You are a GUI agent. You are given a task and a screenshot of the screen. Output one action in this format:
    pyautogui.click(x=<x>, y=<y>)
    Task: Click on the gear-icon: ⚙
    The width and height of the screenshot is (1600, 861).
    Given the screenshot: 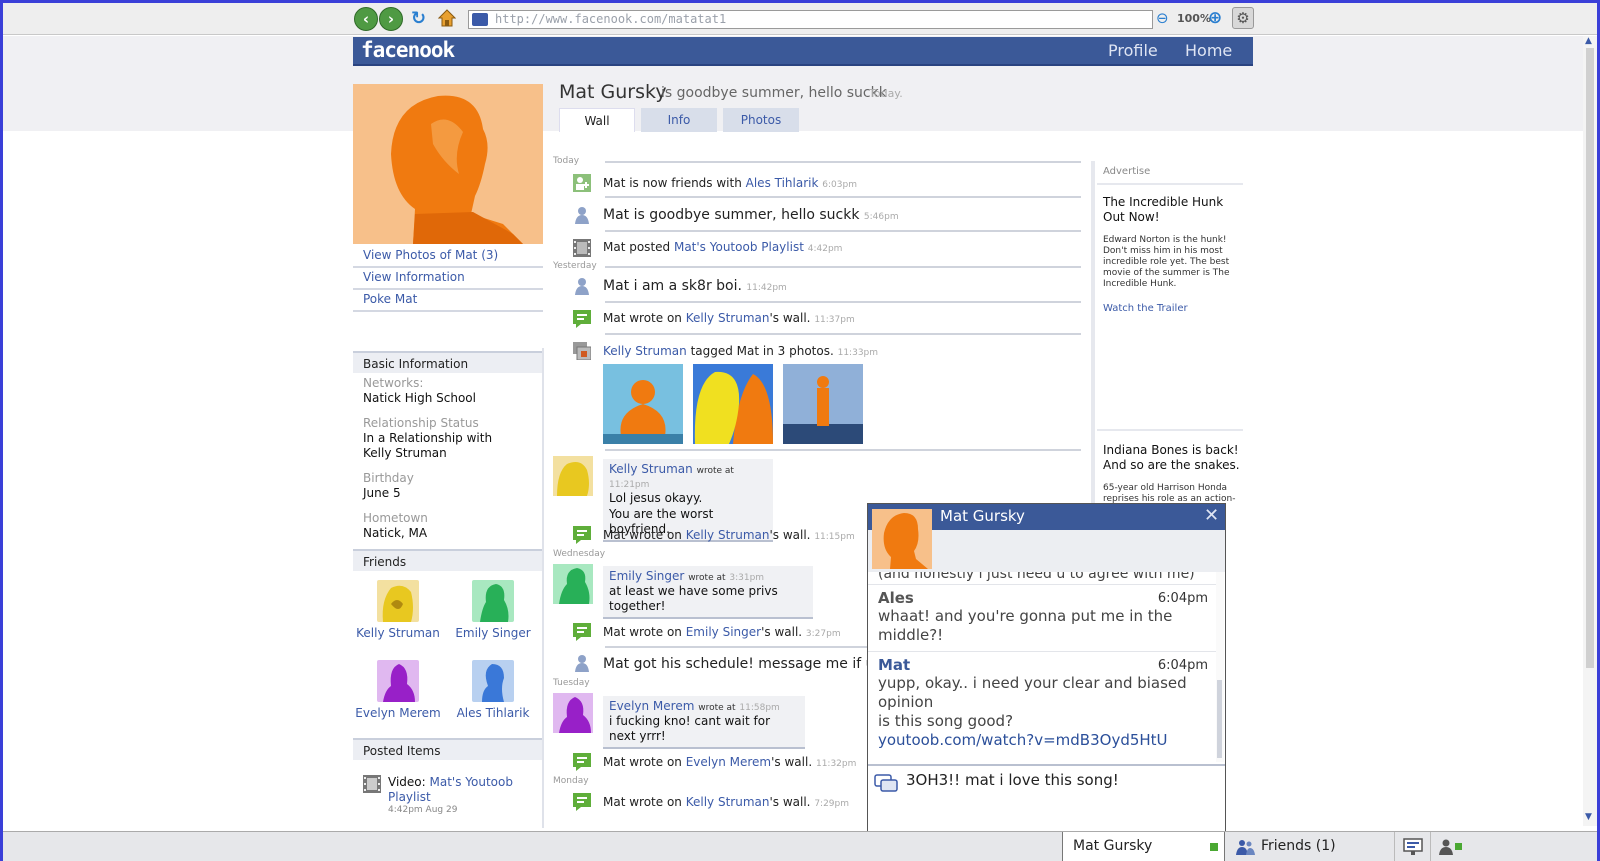 What is the action you would take?
    pyautogui.click(x=1243, y=18)
    